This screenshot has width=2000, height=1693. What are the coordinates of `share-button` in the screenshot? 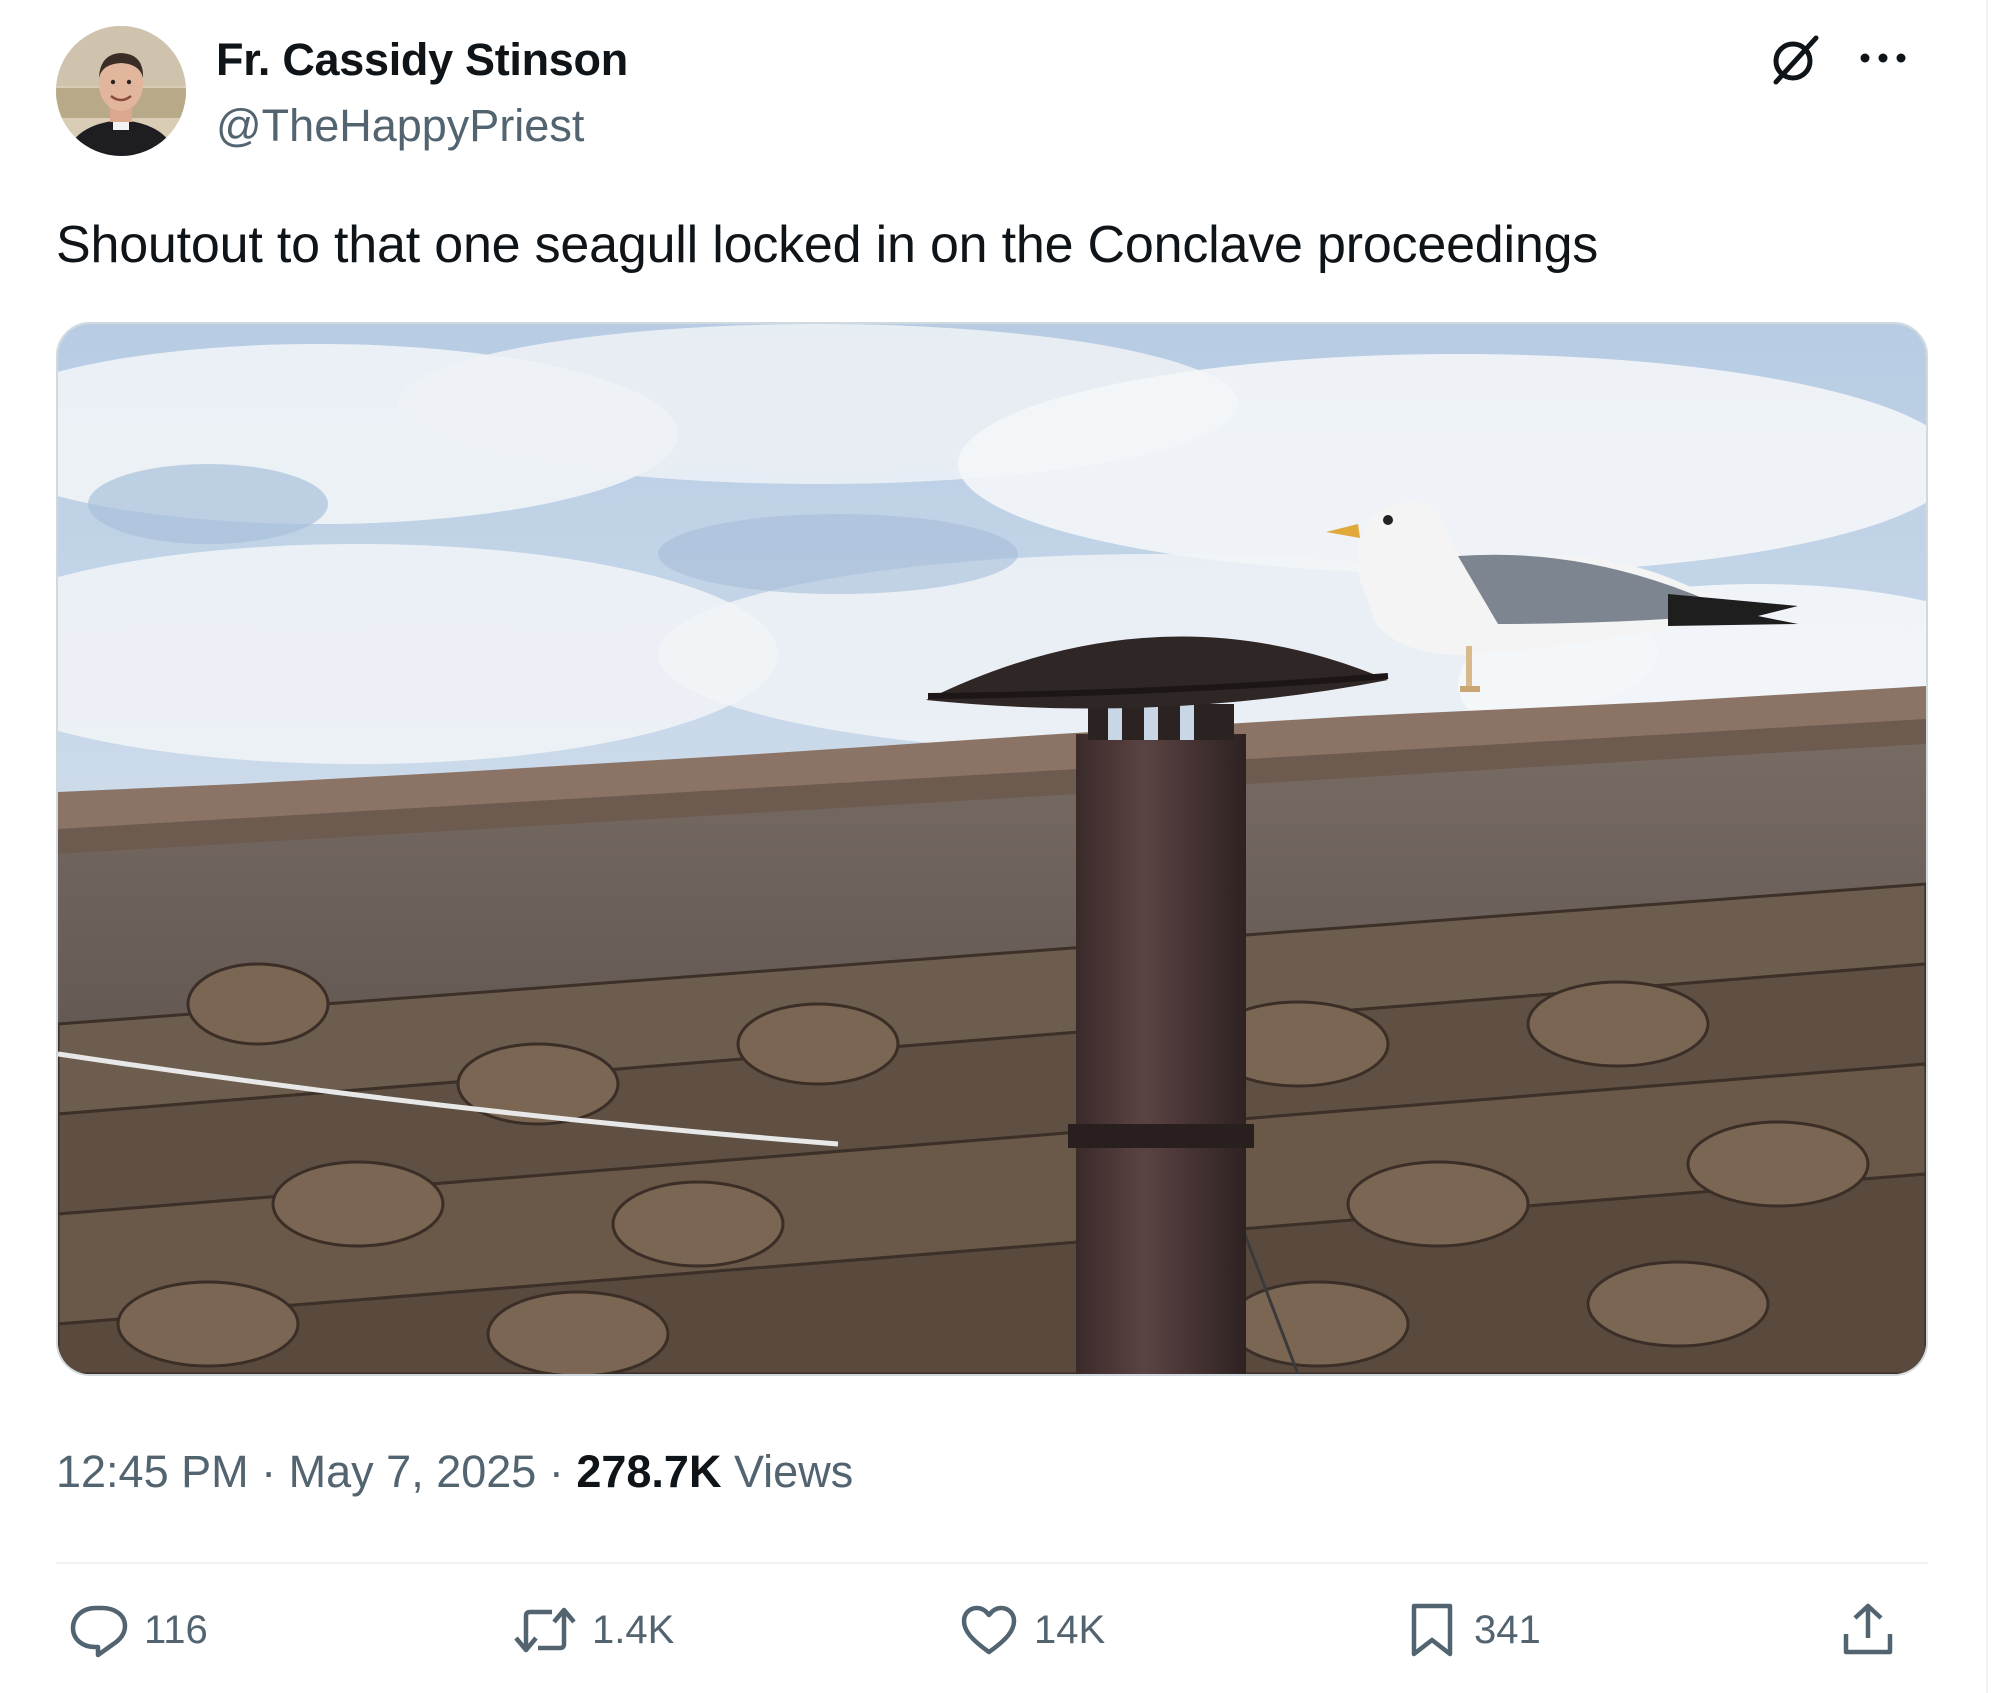 It's located at (1868, 1630).